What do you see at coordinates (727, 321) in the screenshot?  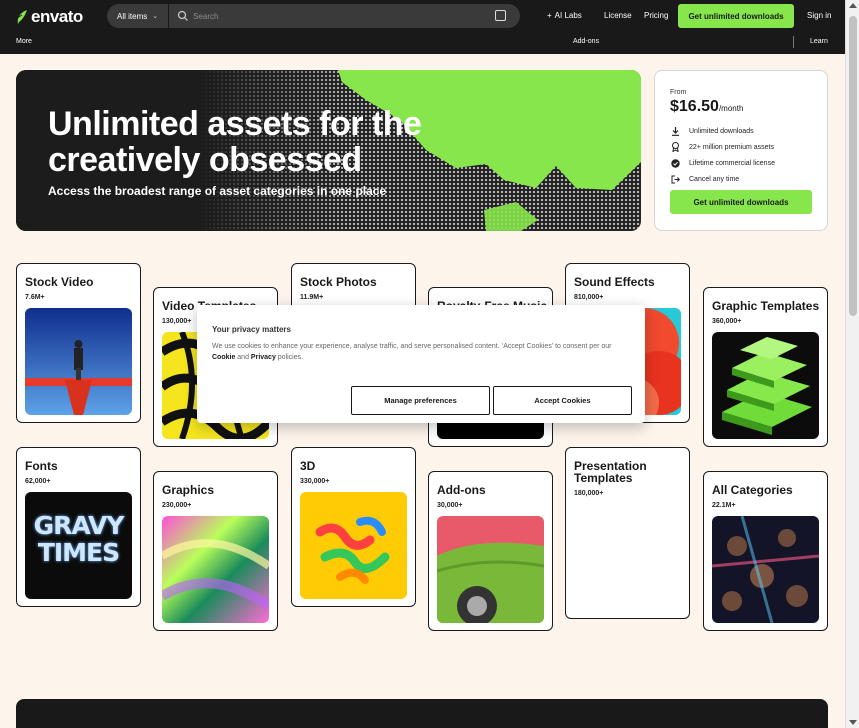 I see `category-count: 360,000+` at bounding box center [727, 321].